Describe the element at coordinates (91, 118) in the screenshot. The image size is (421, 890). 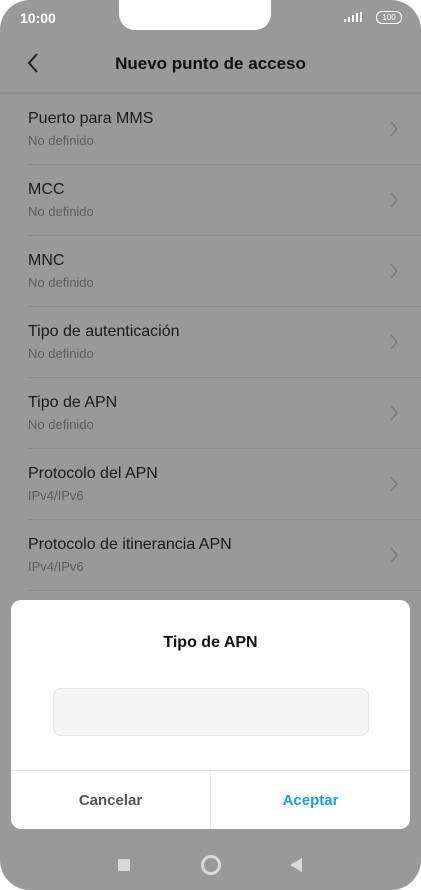
I see `list-item-title: Puerto para MMS` at that location.